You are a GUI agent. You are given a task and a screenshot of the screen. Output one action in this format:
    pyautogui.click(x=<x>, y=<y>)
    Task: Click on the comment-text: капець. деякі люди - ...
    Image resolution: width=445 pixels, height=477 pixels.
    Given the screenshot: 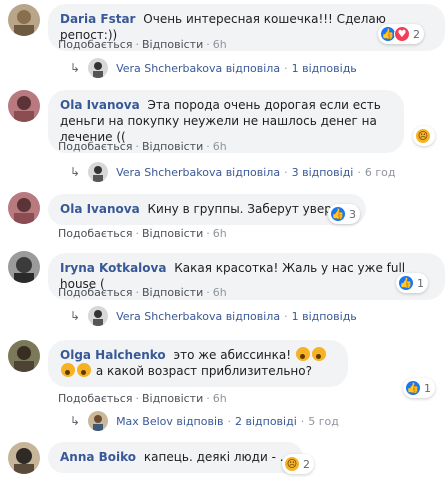 What is the action you would take?
    pyautogui.click(x=217, y=457)
    